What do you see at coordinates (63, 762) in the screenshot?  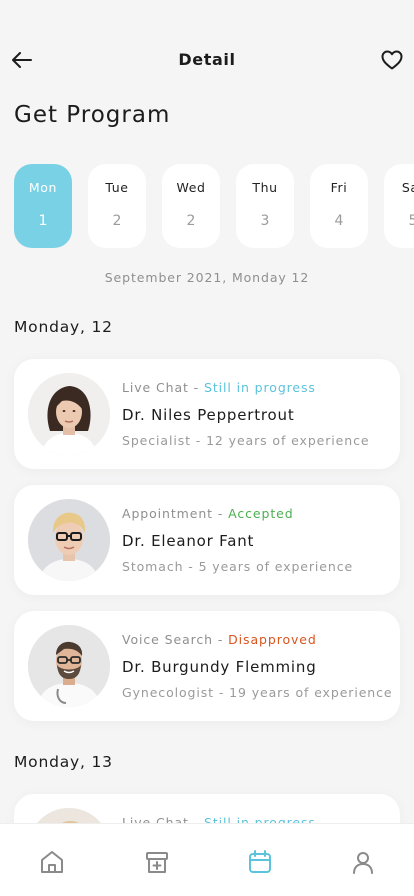 I see `section-title: Monday, 13` at bounding box center [63, 762].